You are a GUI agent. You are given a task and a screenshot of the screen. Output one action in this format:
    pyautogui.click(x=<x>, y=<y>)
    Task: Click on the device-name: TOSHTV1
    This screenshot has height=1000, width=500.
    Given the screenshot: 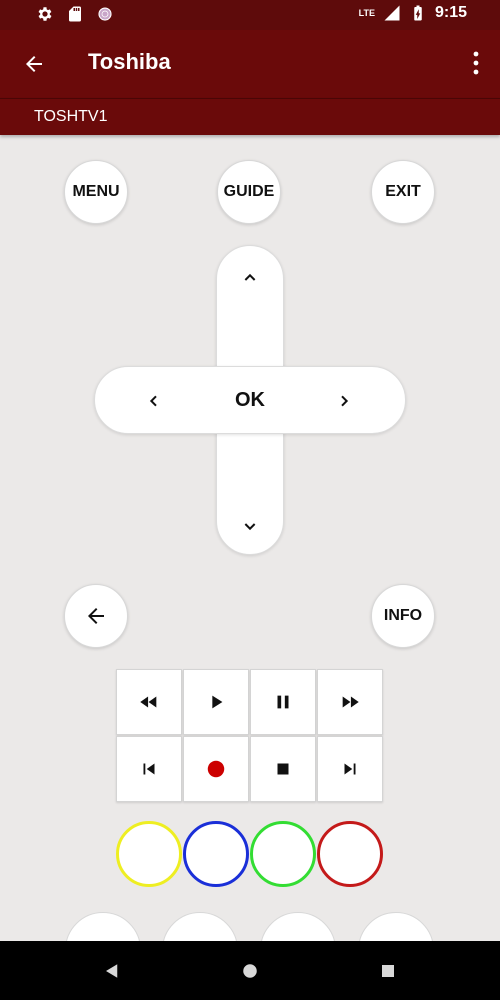 What is the action you would take?
    pyautogui.click(x=71, y=117)
    